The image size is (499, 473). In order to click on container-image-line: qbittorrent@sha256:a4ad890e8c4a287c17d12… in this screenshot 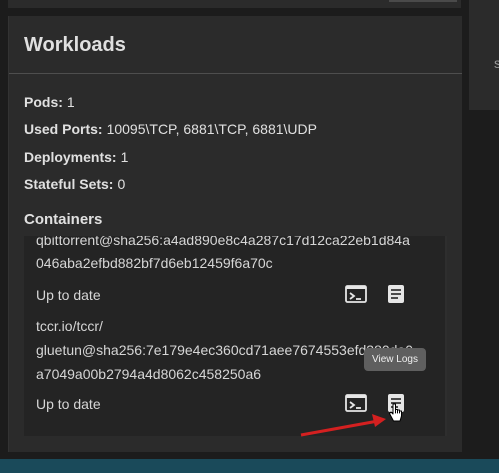, I will do `click(223, 242)`.